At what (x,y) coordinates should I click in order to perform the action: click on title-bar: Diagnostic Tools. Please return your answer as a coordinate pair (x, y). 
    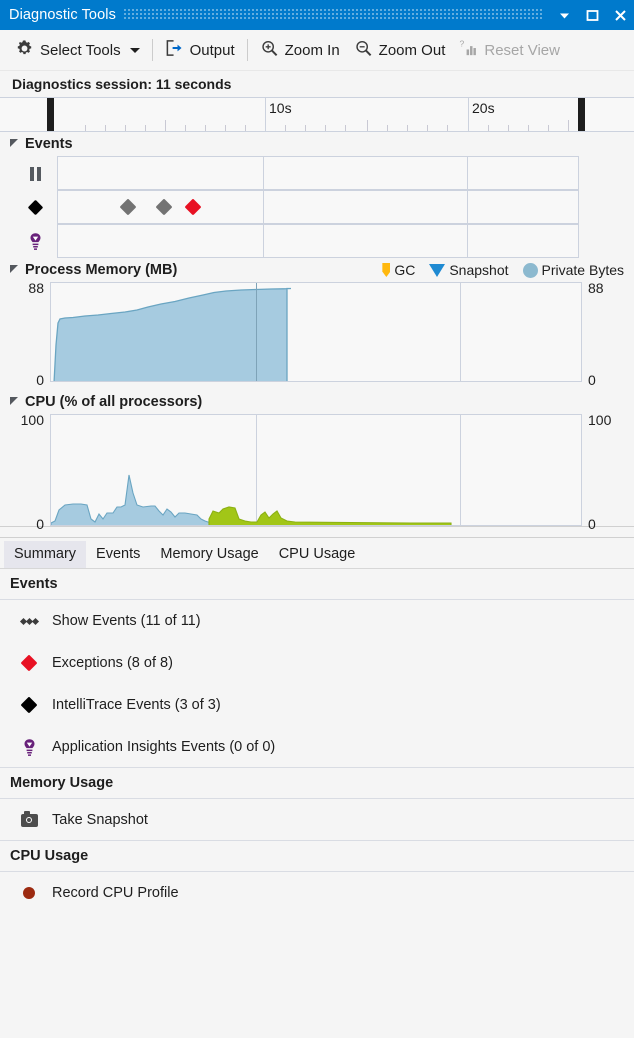
    Looking at the image, I should click on (317, 15).